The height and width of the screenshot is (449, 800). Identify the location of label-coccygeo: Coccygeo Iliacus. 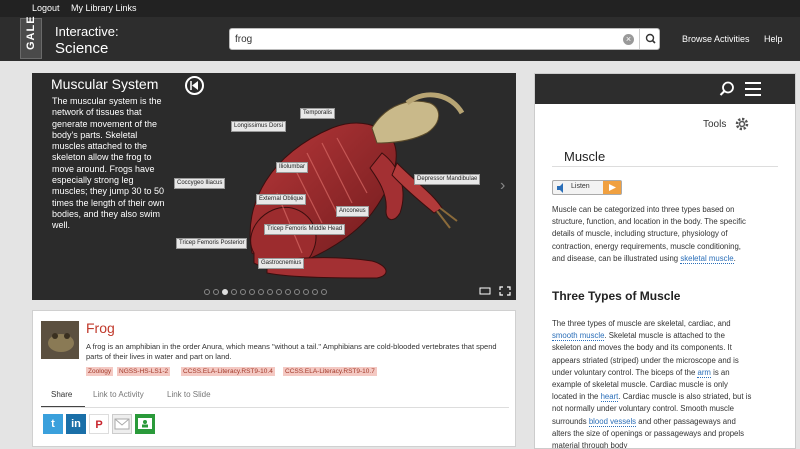
(200, 183).